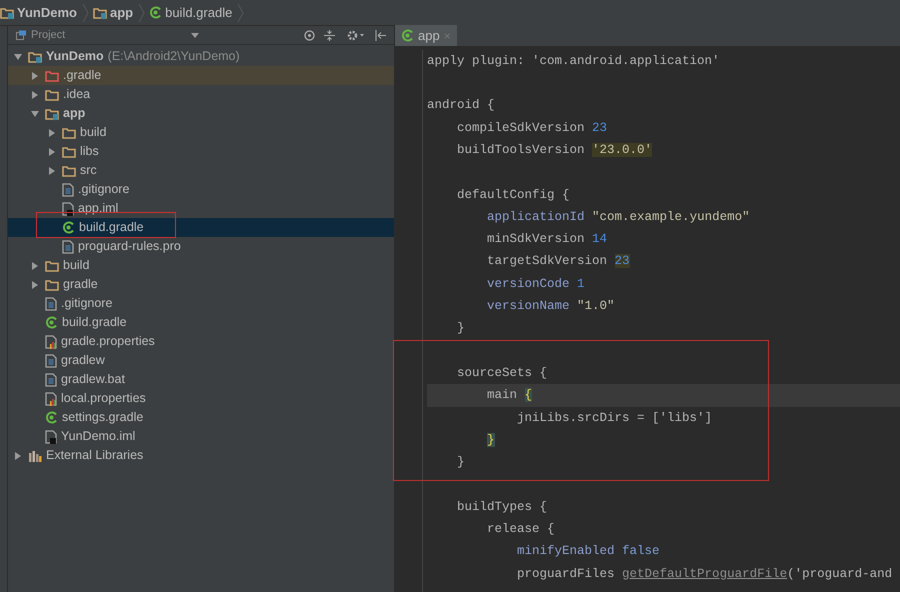 The image size is (900, 592). What do you see at coordinates (93, 379) in the screenshot?
I see `tree-item-label: gradlew.bat` at bounding box center [93, 379].